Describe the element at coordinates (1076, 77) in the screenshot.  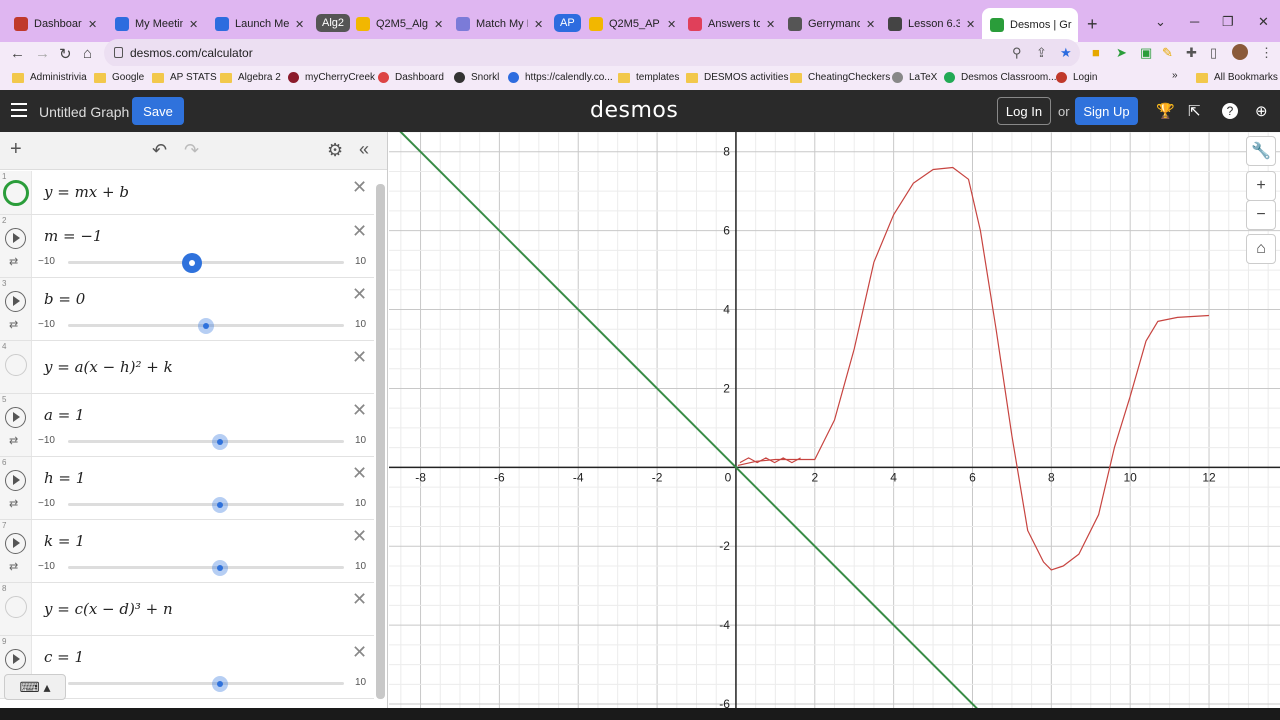
I see `bookmark-item: Login` at that location.